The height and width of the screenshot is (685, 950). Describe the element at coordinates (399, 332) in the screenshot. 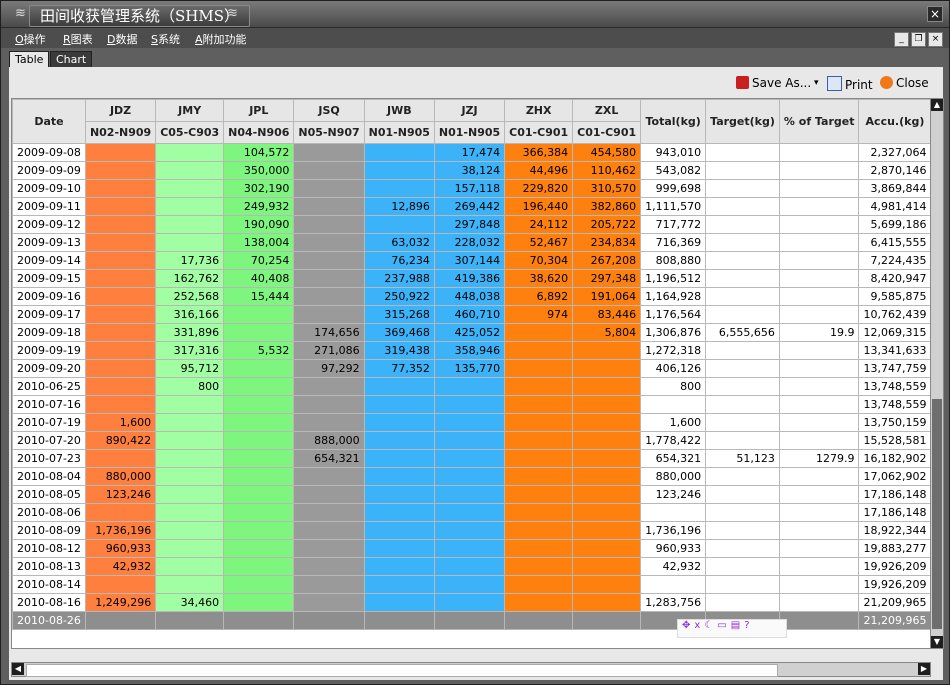

I see `cell-jwb: 369,468` at that location.